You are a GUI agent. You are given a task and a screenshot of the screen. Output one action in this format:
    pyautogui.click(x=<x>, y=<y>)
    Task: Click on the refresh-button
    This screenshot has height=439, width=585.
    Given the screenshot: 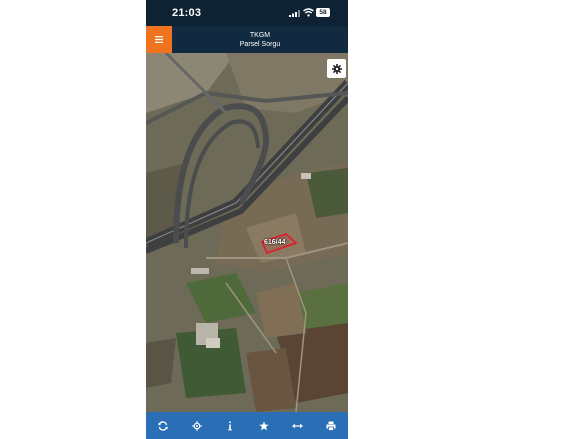 What is the action you would take?
    pyautogui.click(x=163, y=425)
    